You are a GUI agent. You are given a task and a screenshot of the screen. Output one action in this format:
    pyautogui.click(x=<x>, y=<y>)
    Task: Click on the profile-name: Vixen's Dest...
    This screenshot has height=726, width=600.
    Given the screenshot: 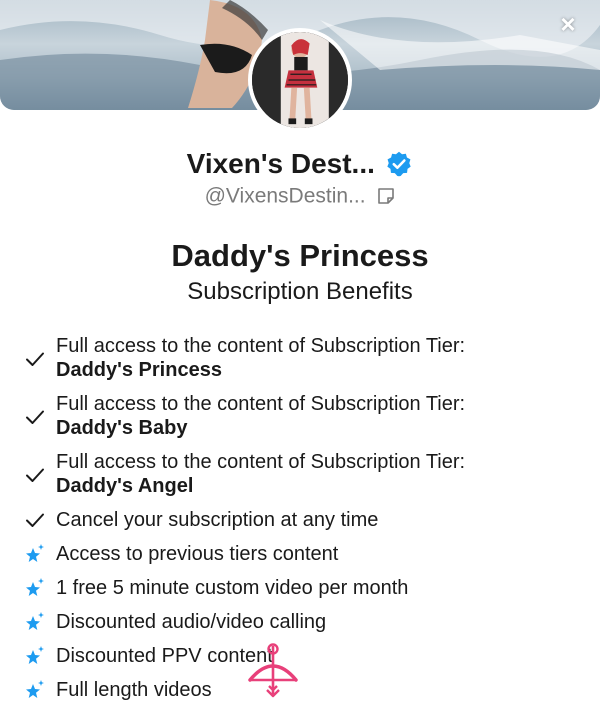 What is the action you would take?
    pyautogui.click(x=281, y=164)
    